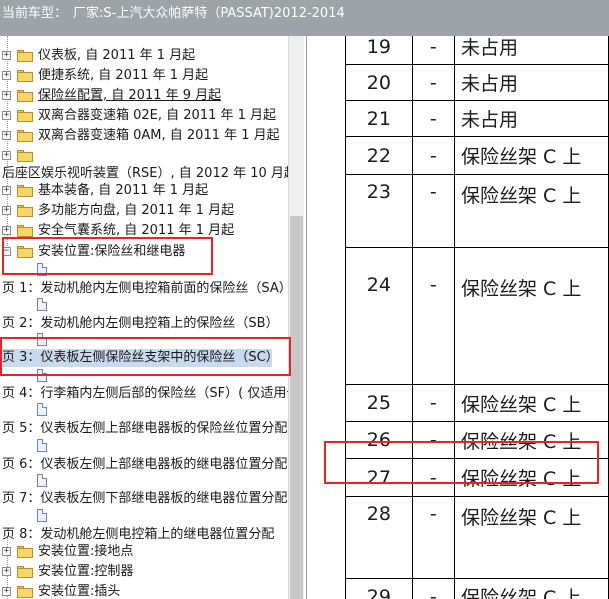 This screenshot has height=599, width=609. What do you see at coordinates (379, 155) in the screenshot?
I see `slot-number: 22` at bounding box center [379, 155].